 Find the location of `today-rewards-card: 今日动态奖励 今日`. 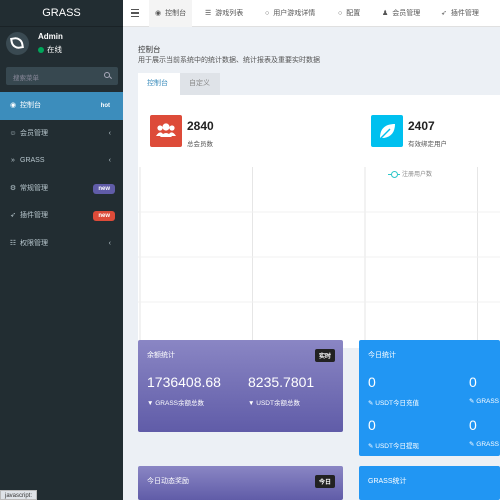

today-rewards-card: 今日动态奖励 今日 is located at coordinates (240, 483).